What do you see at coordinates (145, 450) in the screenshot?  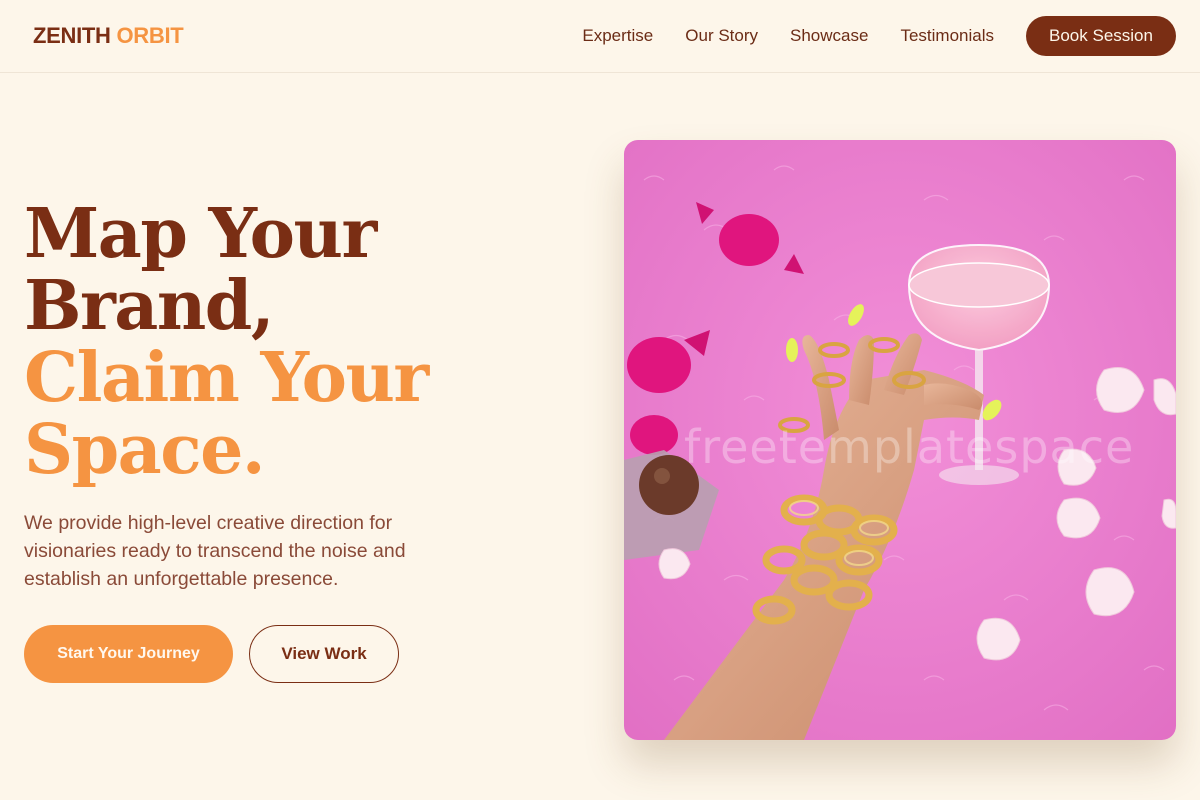 I see `headline-line-4: Space.` at bounding box center [145, 450].